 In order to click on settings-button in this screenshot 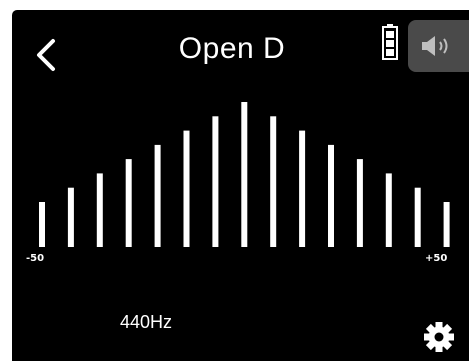, I will do `click(439, 337)`.